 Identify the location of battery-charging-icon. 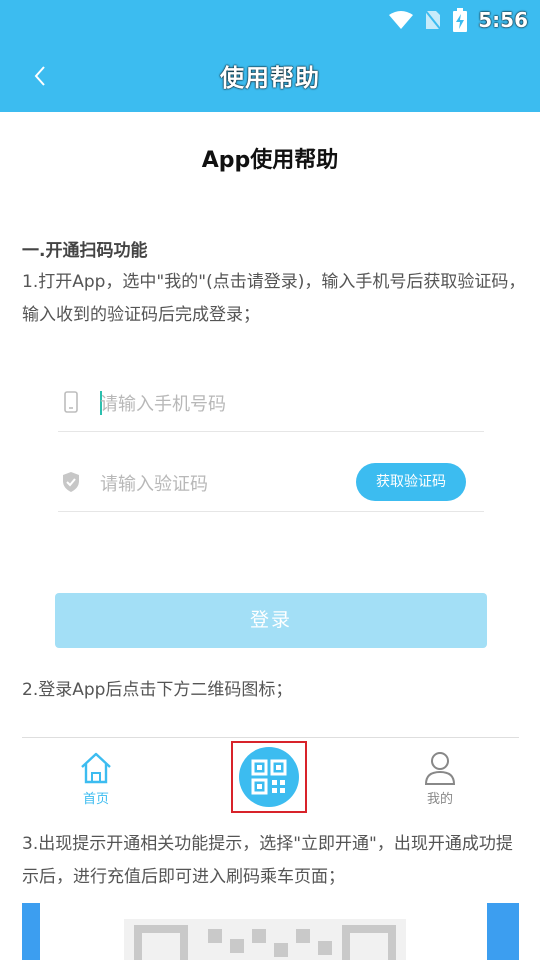
(460, 20).